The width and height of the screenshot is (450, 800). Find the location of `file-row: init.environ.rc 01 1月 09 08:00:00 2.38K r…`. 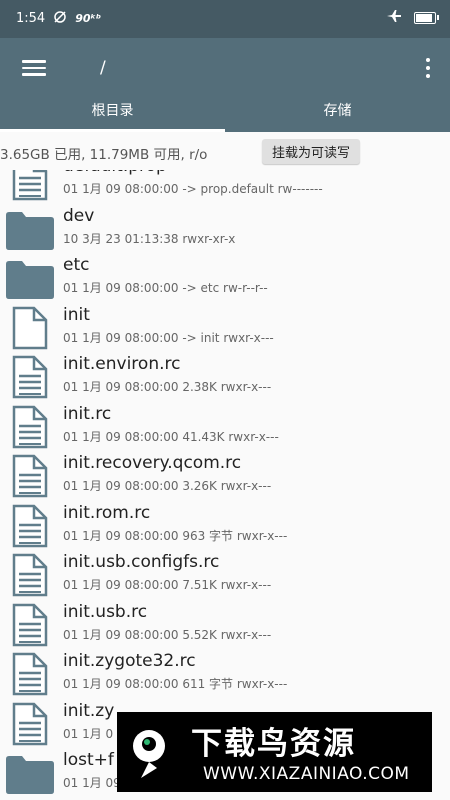

file-row: init.environ.rc 01 1月 09 08:00:00 2.38K r… is located at coordinates (225, 377).